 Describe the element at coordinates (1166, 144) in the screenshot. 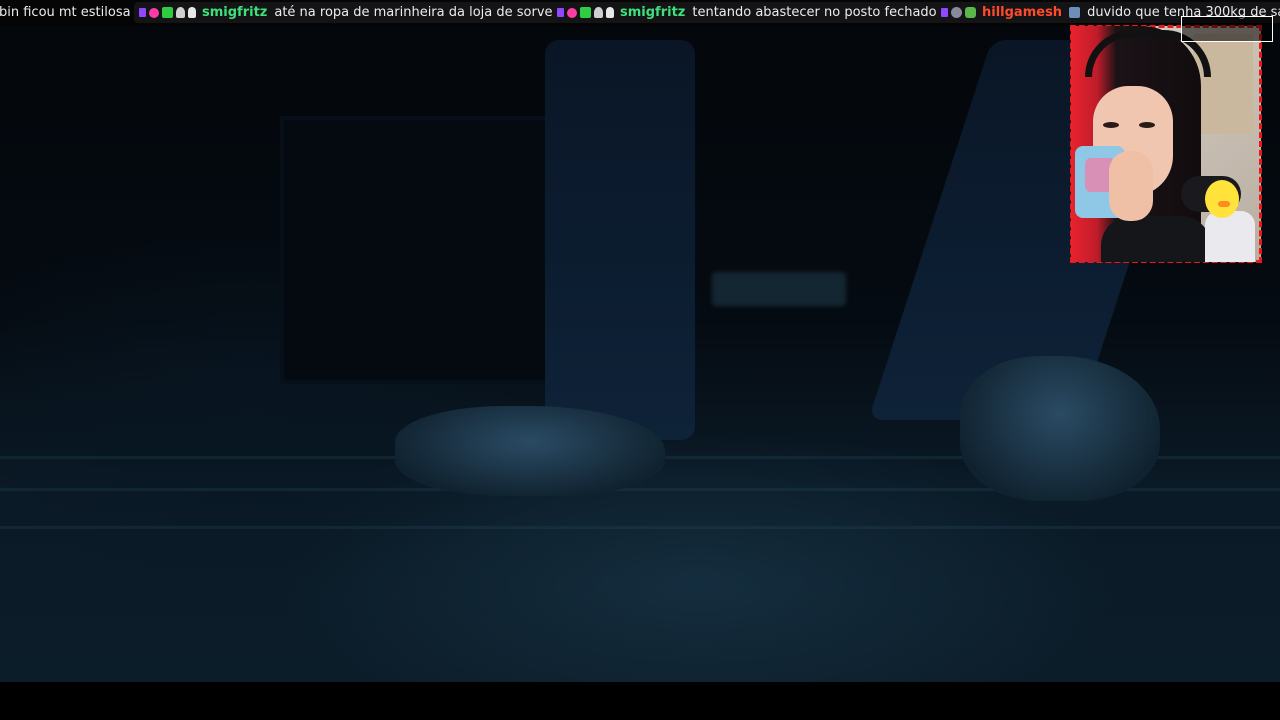

I see `streamer-webcam` at that location.